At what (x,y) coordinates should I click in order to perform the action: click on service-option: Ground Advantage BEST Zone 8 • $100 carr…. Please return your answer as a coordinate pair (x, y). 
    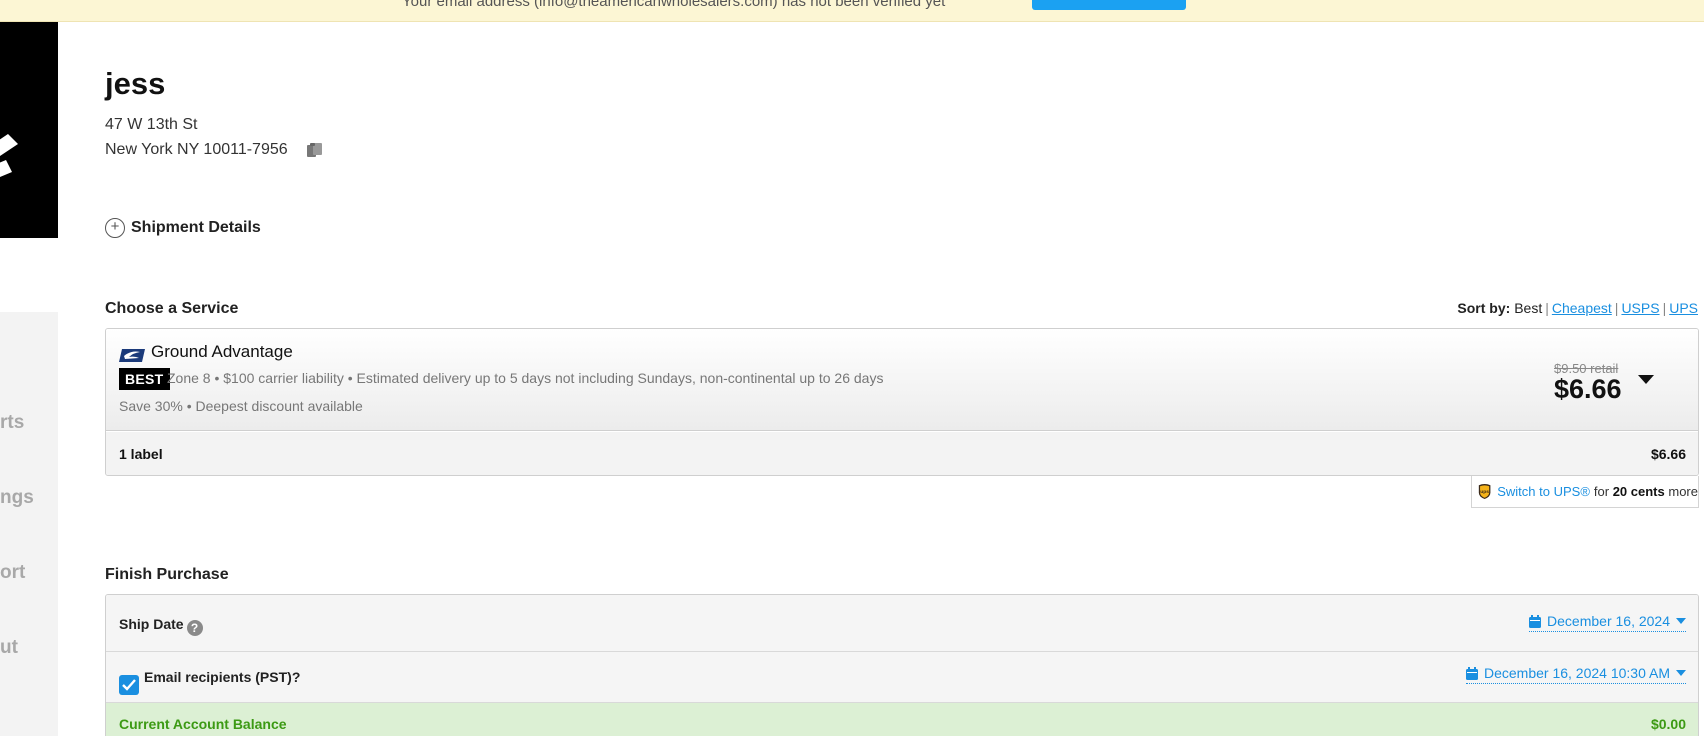
    Looking at the image, I should click on (902, 380).